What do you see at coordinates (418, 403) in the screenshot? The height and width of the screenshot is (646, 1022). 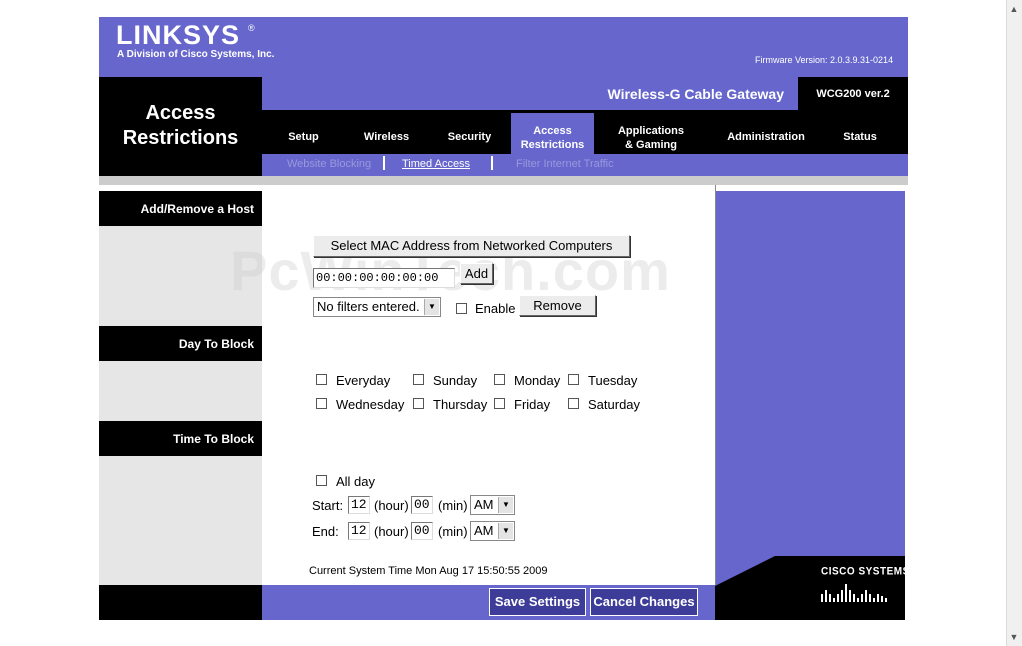 I see `thursday-checkbox` at bounding box center [418, 403].